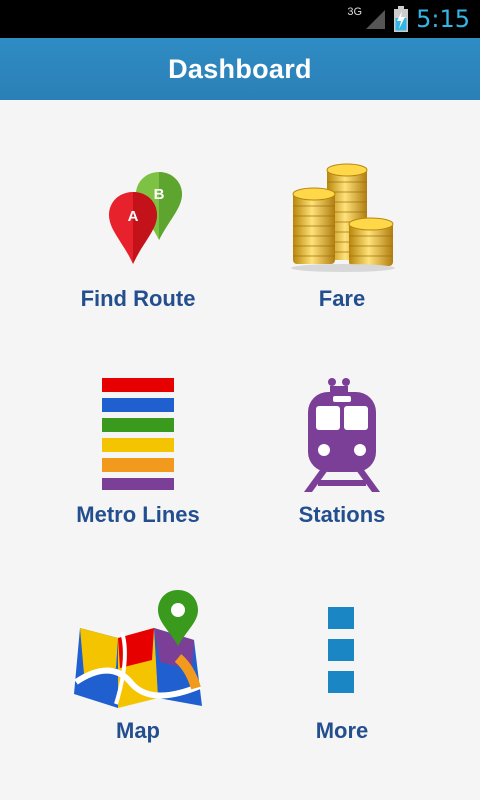 The height and width of the screenshot is (800, 480). I want to click on status-icons: 3G 5:15, so click(408, 19).